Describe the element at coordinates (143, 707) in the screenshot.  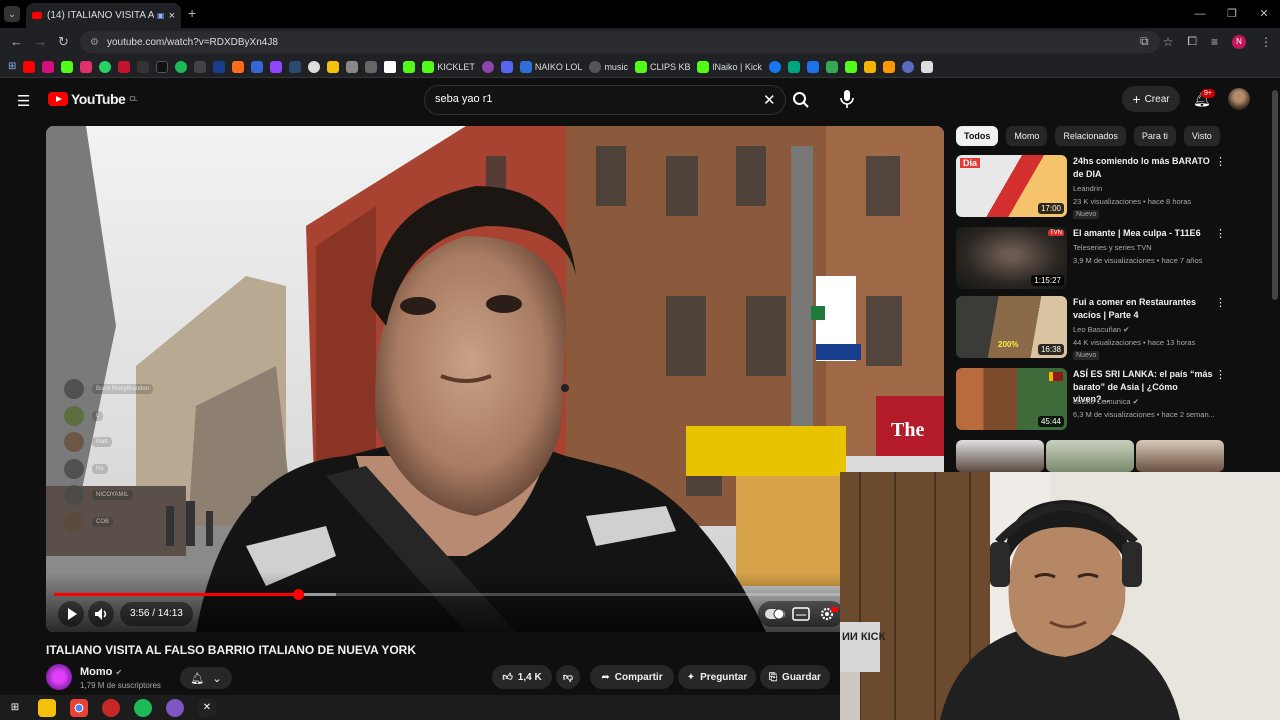
I see `spotify-icon` at that location.